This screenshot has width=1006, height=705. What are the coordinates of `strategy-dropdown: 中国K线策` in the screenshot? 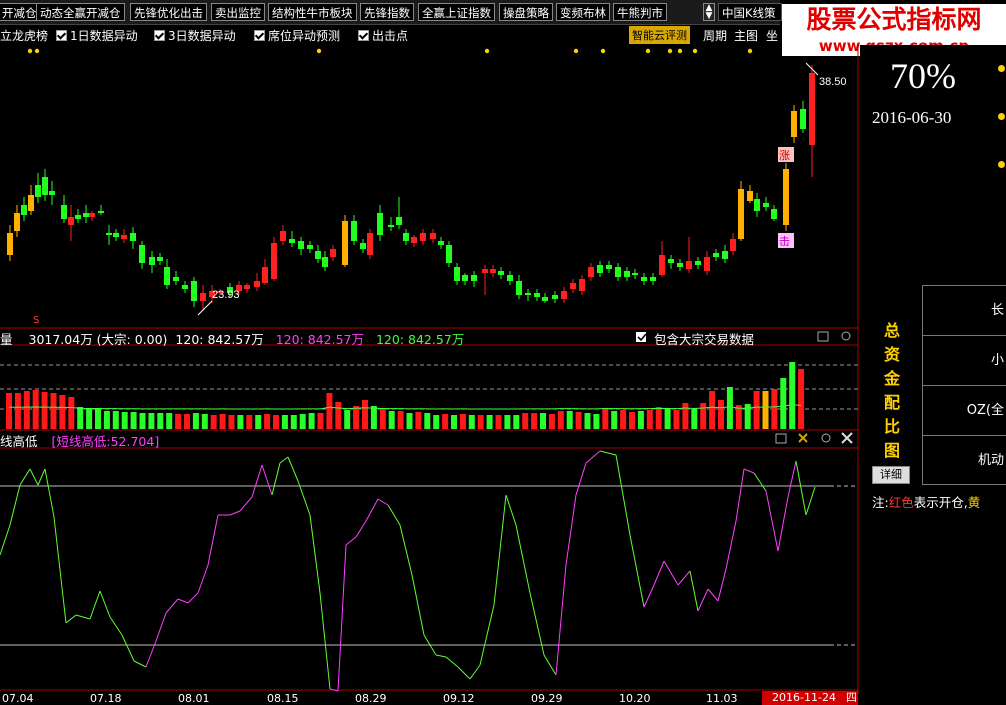 It's located at (750, 12).